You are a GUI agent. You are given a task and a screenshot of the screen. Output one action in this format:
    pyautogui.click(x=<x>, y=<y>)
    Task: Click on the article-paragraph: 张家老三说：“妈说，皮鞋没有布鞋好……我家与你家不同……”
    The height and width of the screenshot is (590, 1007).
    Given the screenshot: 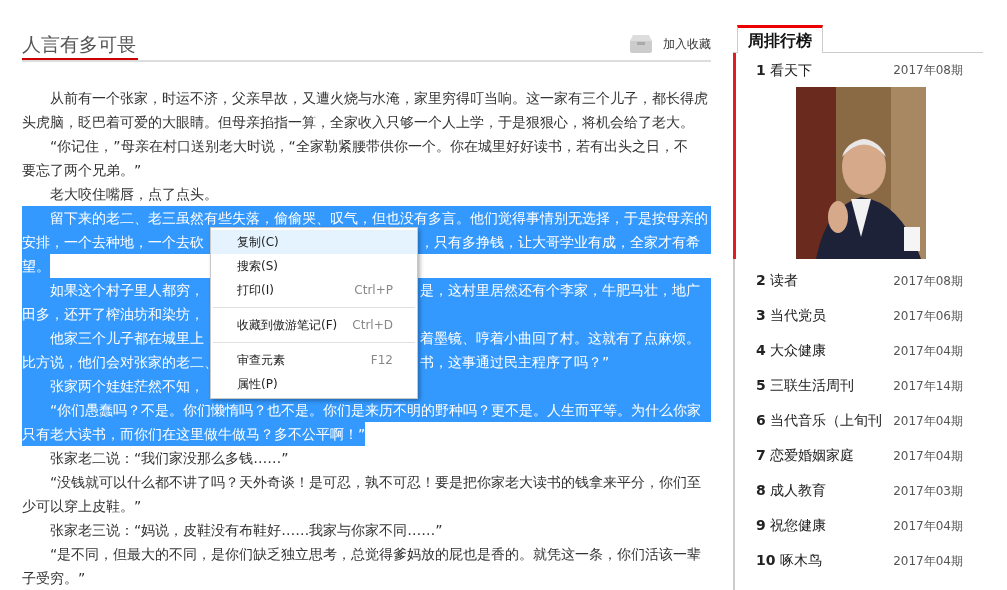 What is the action you would take?
    pyautogui.click(x=246, y=530)
    